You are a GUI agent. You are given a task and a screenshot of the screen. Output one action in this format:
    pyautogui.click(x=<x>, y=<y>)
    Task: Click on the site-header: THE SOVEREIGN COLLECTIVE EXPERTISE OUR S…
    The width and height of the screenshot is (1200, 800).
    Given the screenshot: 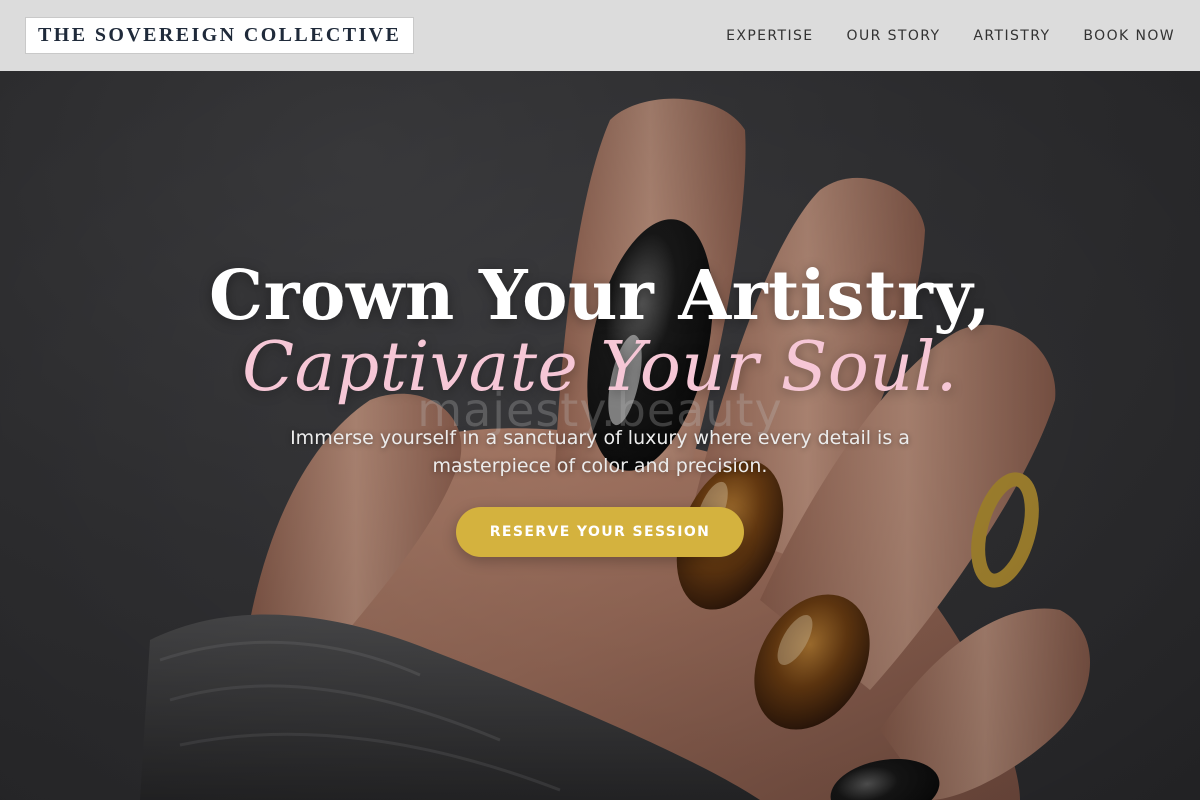 What is the action you would take?
    pyautogui.click(x=600, y=35)
    